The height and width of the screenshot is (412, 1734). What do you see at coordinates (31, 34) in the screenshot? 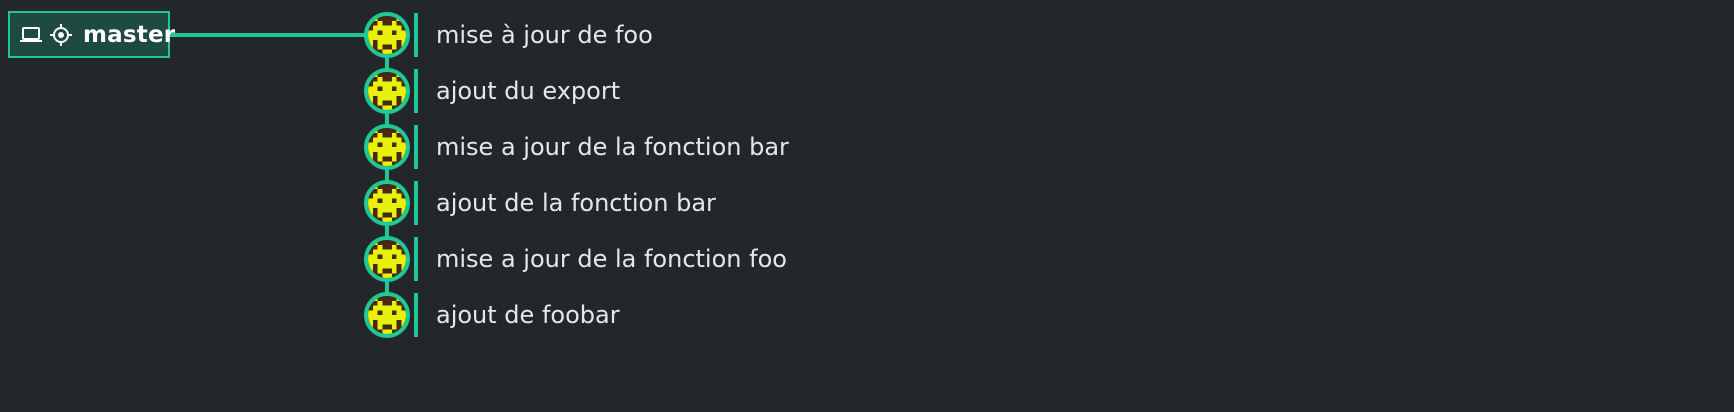
I see `laptop-icon` at bounding box center [31, 34].